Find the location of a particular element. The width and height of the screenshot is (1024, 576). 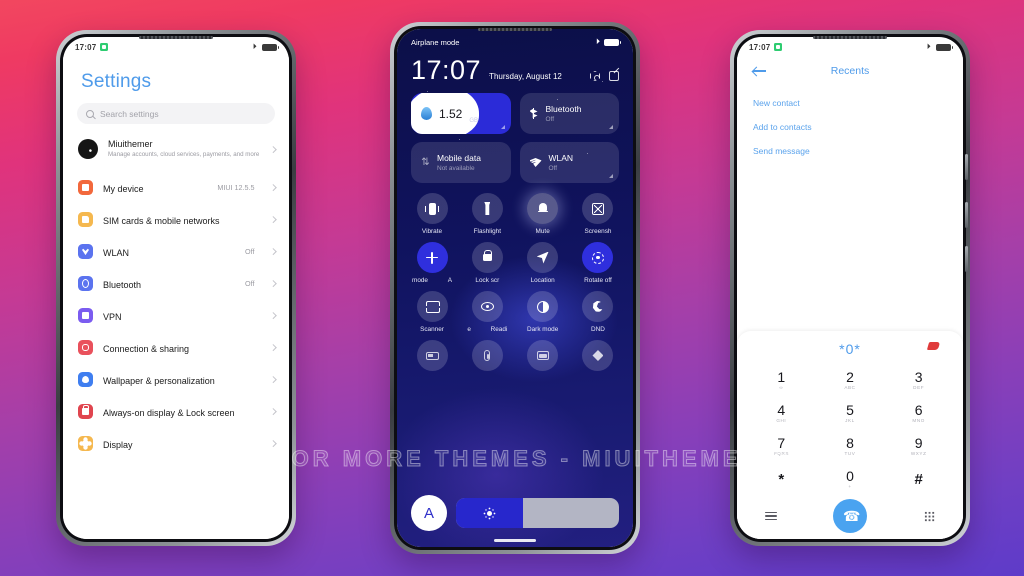

link-add-to-contacts: Add to contacts is located at coordinates (850, 127).